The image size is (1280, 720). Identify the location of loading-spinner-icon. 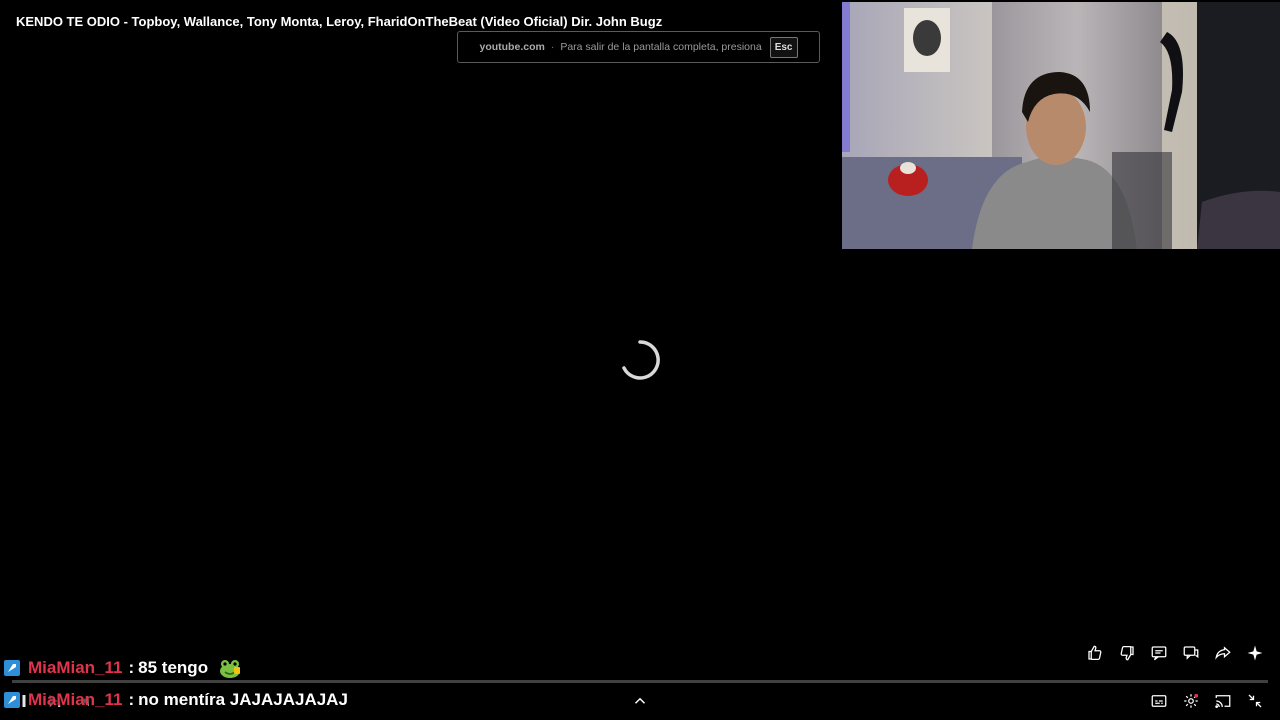
(641, 360).